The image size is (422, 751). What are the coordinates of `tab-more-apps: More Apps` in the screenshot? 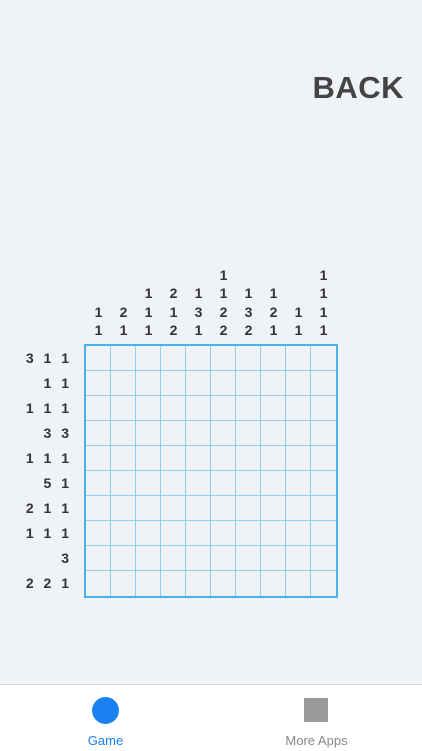 It's located at (316, 718).